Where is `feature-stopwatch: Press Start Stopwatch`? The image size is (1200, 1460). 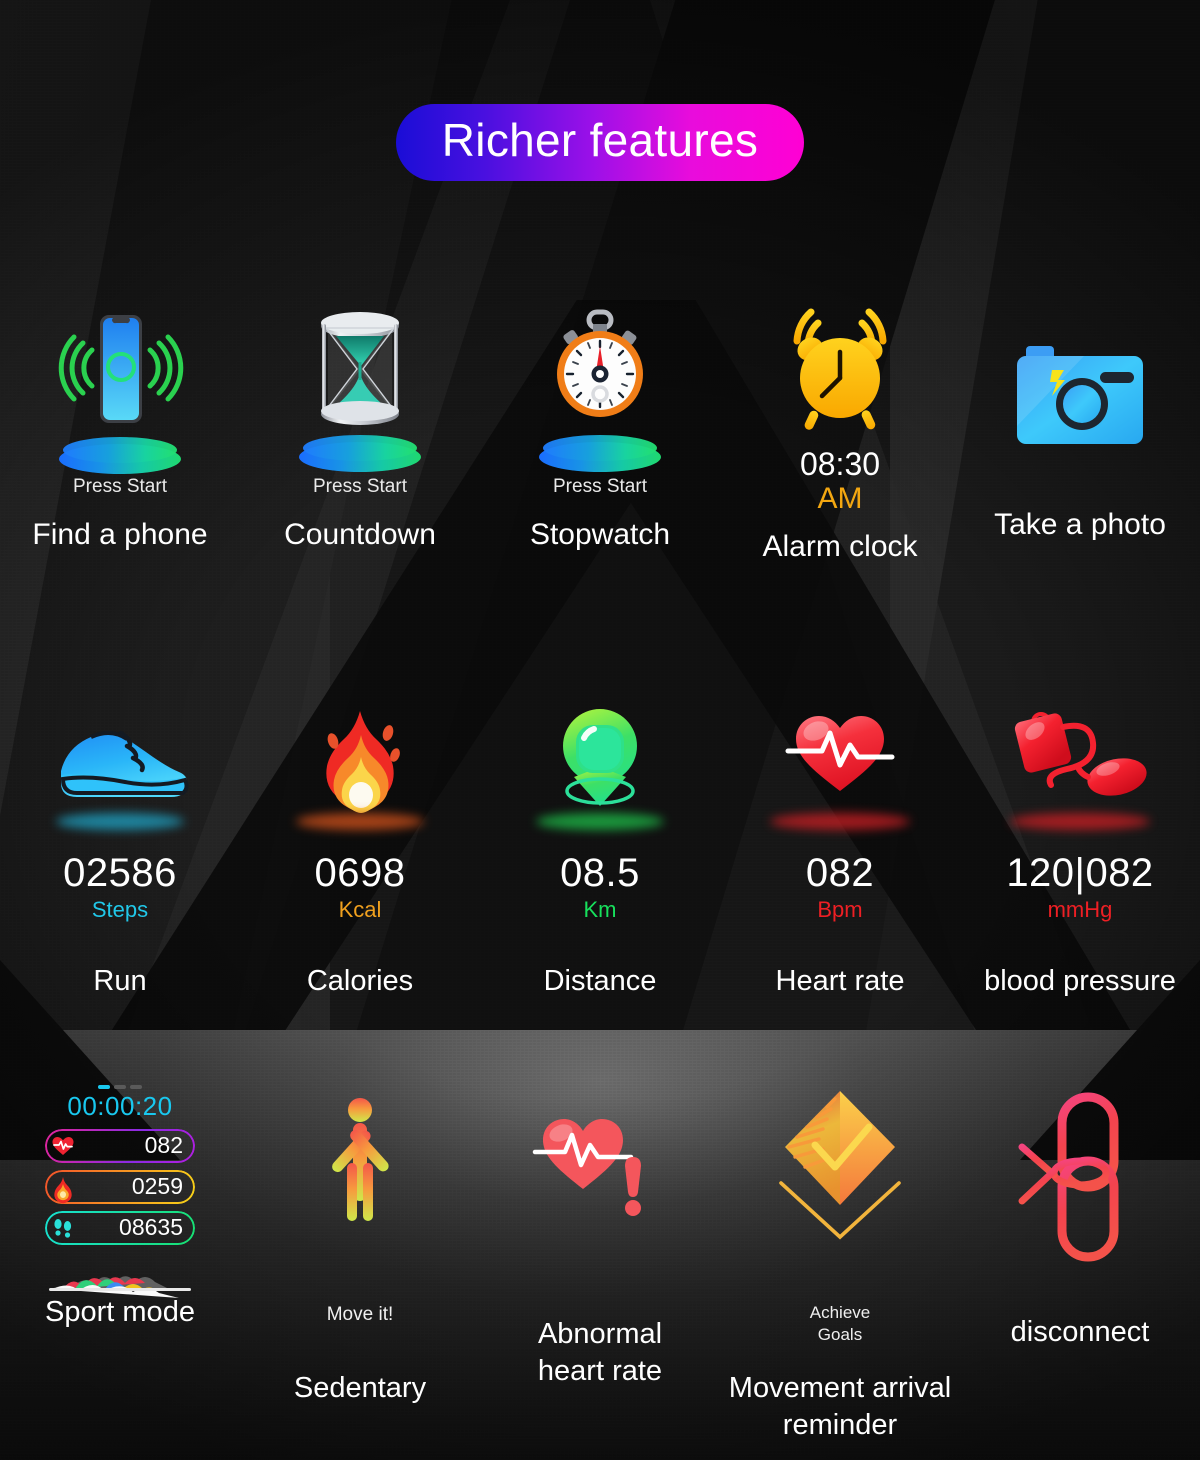
feature-stopwatch: Press Start Stopwatch is located at coordinates (600, 436).